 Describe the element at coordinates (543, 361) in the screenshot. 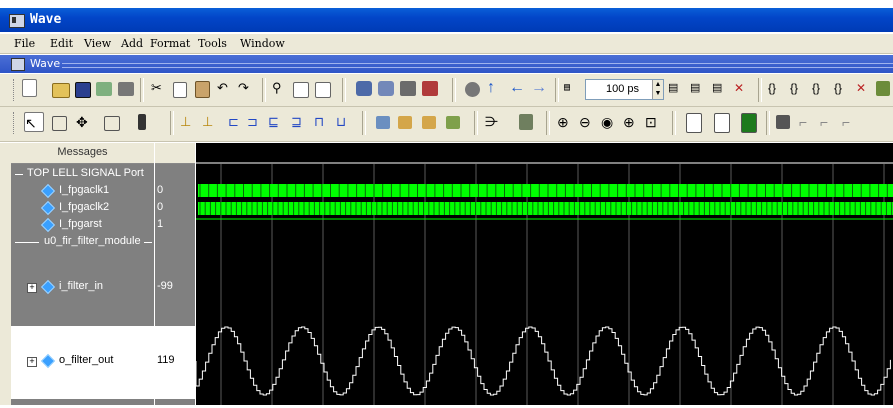

I see `filter-out-trace` at that location.